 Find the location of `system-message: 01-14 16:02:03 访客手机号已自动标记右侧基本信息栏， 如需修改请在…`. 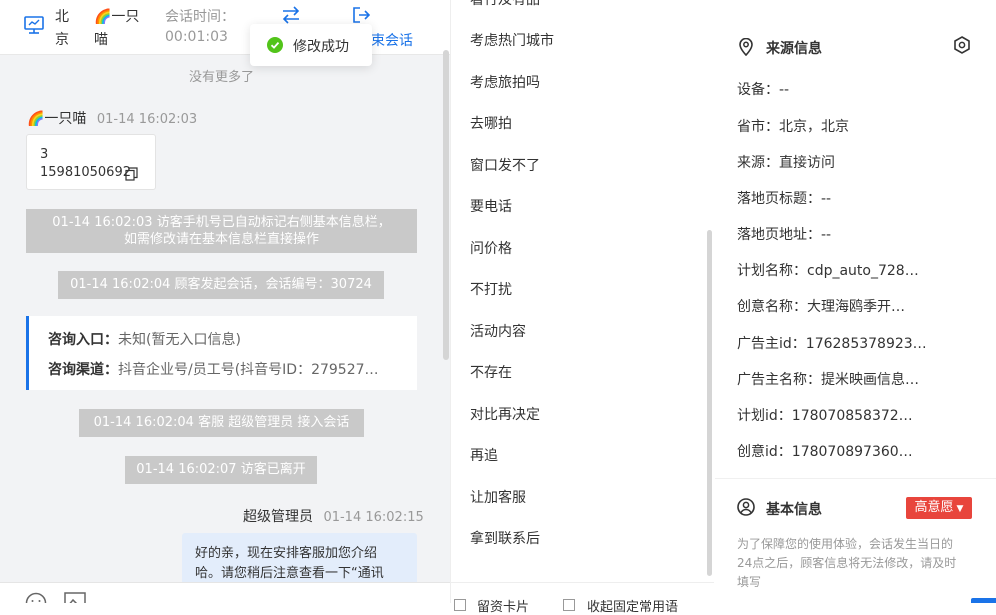

system-message: 01-14 16:02:03 访客手机号已自动标记右侧基本信息栏， 如需修改请在… is located at coordinates (221, 231).